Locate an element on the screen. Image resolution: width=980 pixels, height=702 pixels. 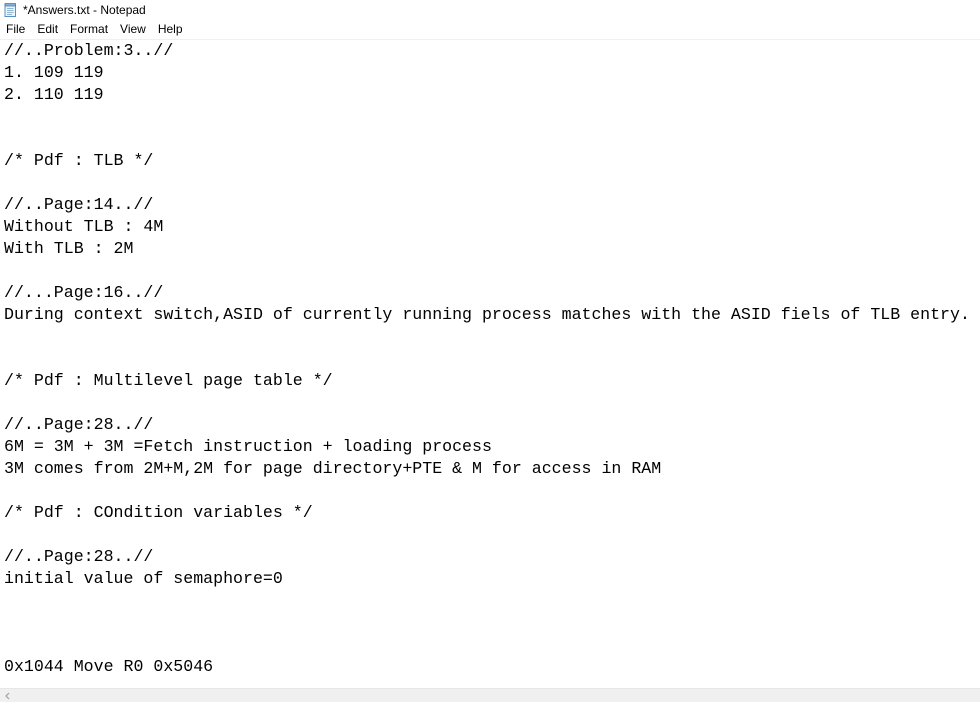
text-line: //..Problem:3..// is located at coordinates (492, 51).